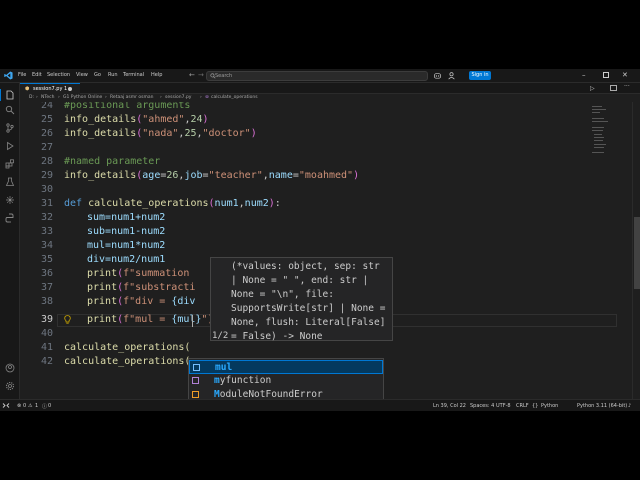 Image resolution: width=640 pixels, height=480 pixels. Describe the element at coordinates (627, 86) in the screenshot. I see `more-actions-icon: ···` at that location.